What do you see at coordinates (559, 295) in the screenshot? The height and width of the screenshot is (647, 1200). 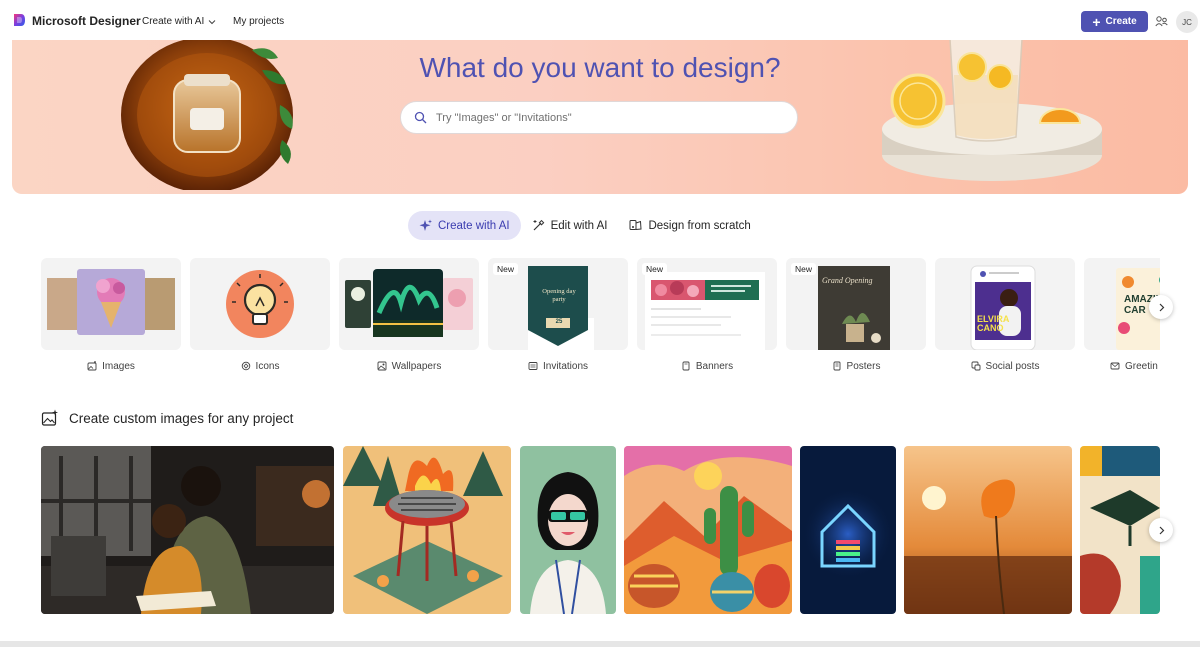 I see `invitation-title: Opening day party` at bounding box center [559, 295].